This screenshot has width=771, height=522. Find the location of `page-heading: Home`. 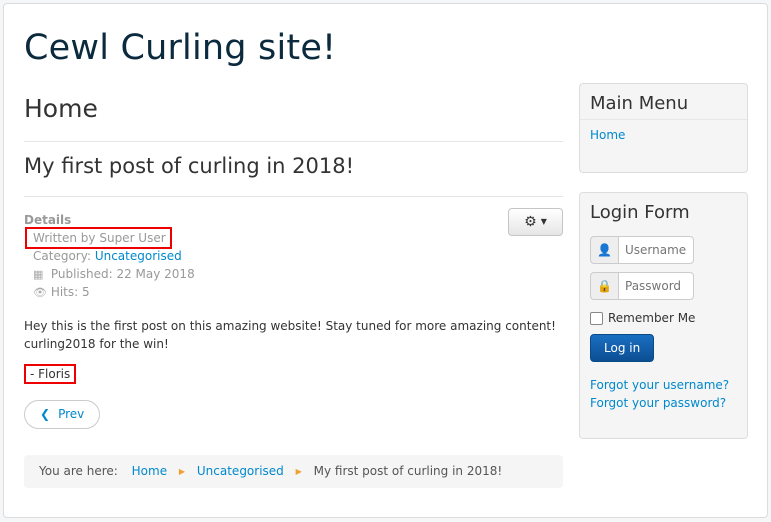

page-heading: Home is located at coordinates (293, 112).